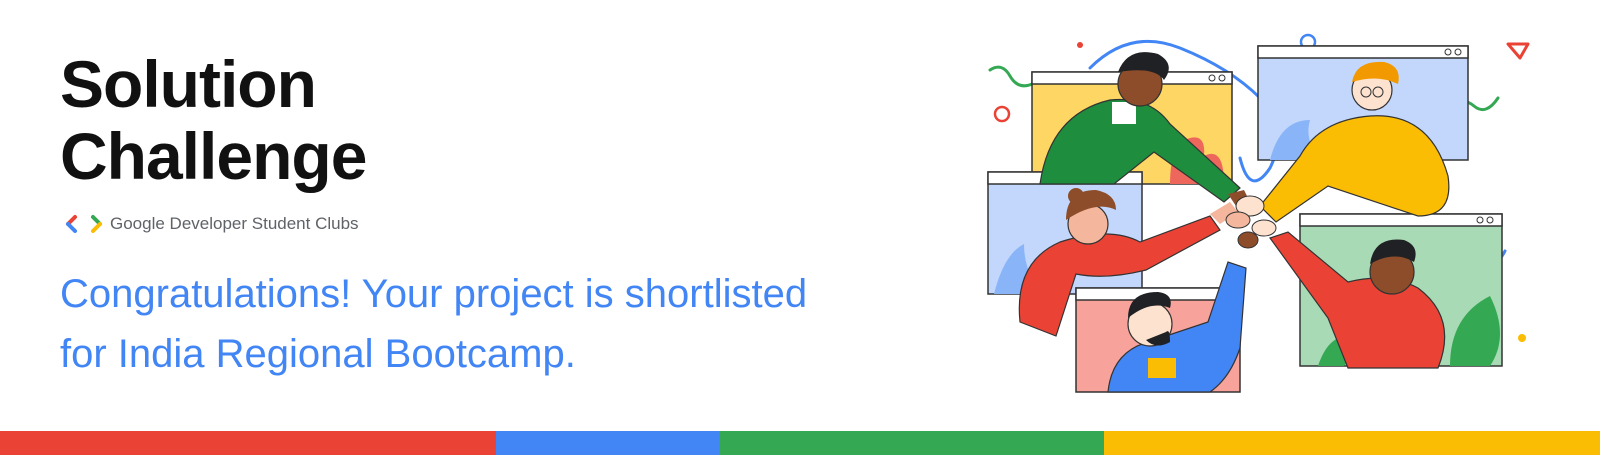 The height and width of the screenshot is (455, 1600). I want to click on gdsc-logo-icon, so click(84, 224).